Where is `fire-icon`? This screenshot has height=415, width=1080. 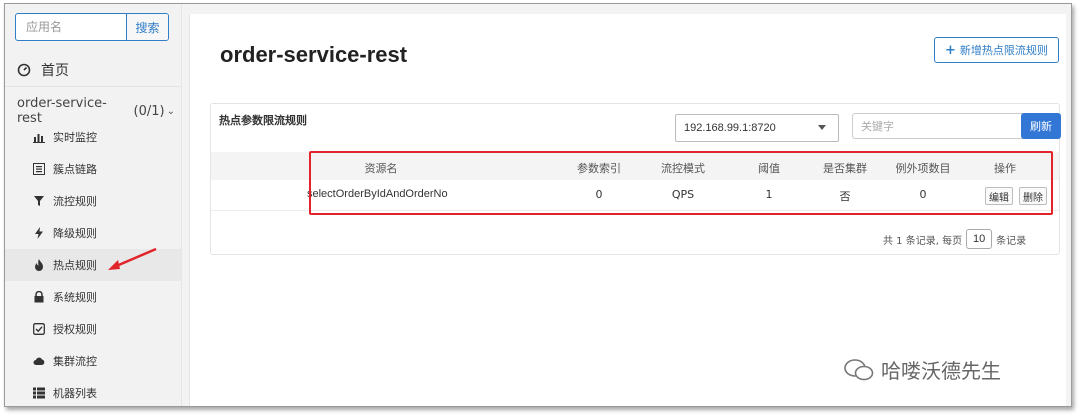 fire-icon is located at coordinates (39, 265).